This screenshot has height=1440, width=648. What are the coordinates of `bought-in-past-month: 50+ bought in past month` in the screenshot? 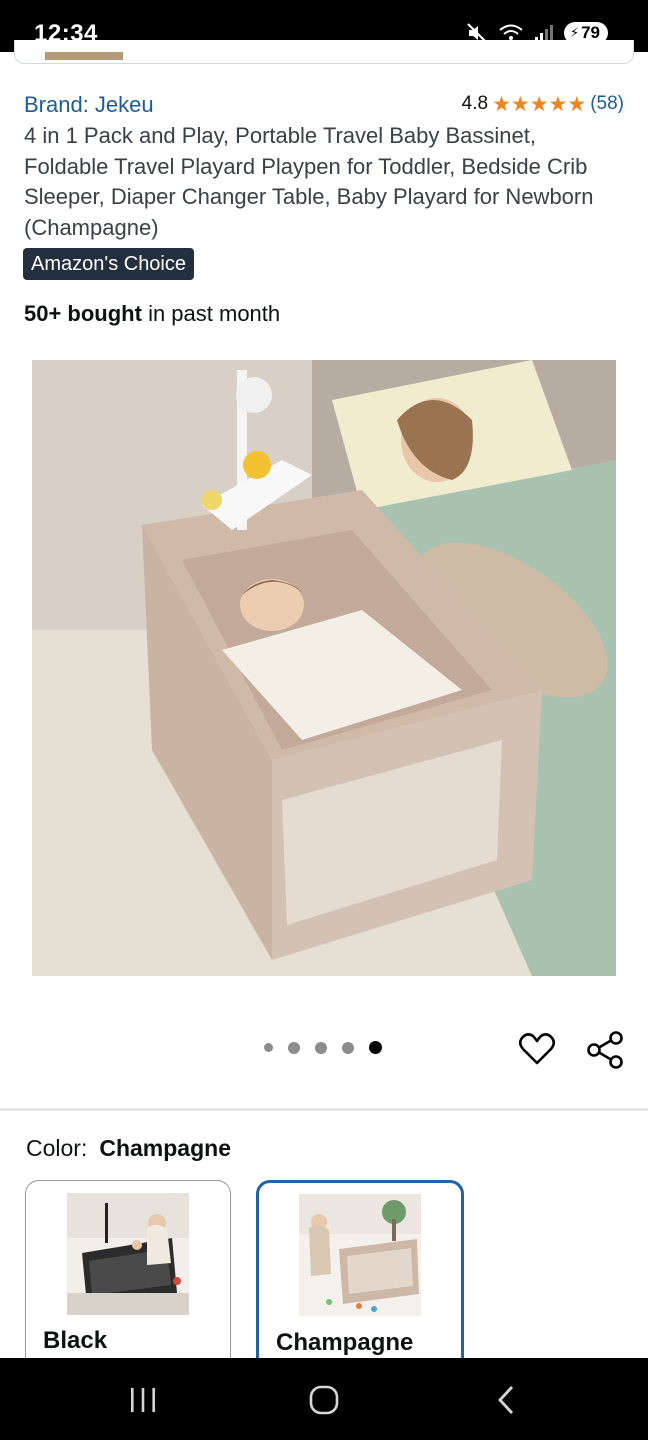 It's located at (152, 314).